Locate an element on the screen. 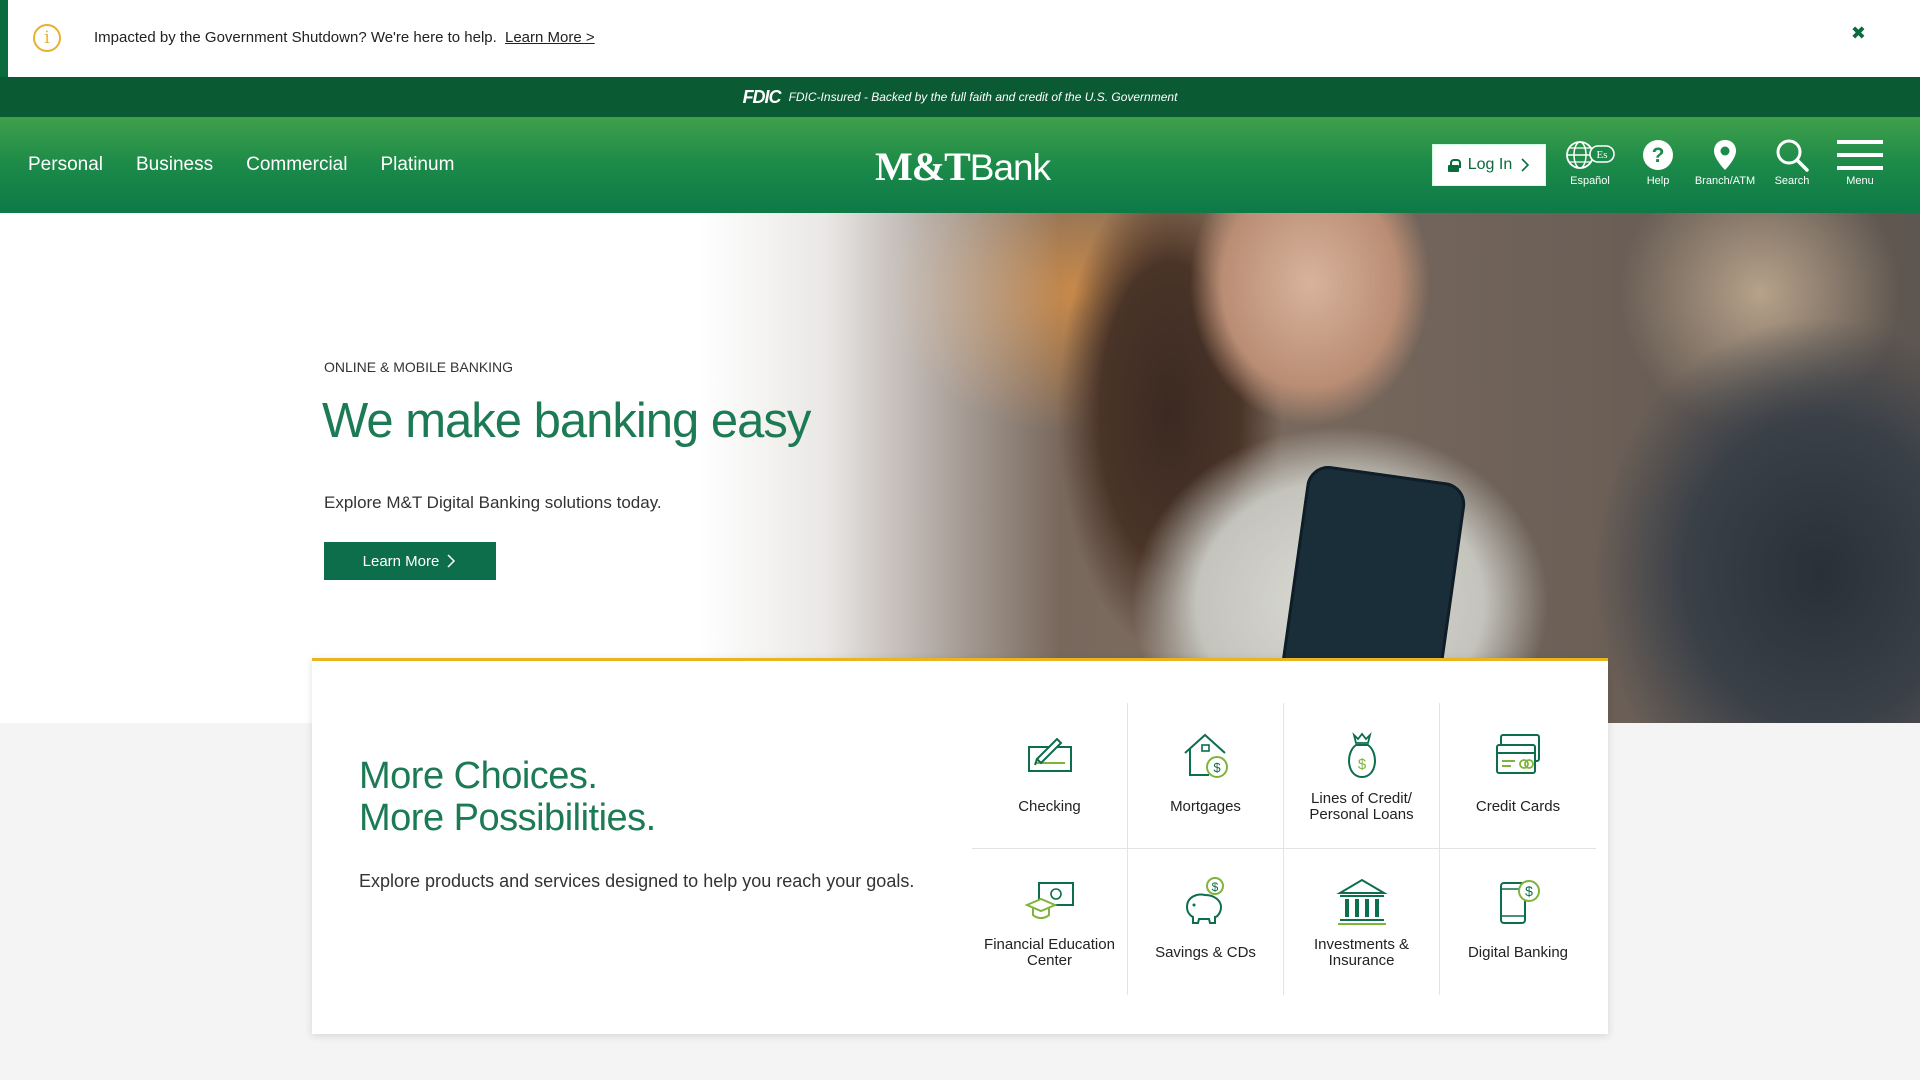 The height and width of the screenshot is (1080, 1920). product-lines-of-credit: $ Lines of Credit/ Personal Loans is located at coordinates (1362, 776).